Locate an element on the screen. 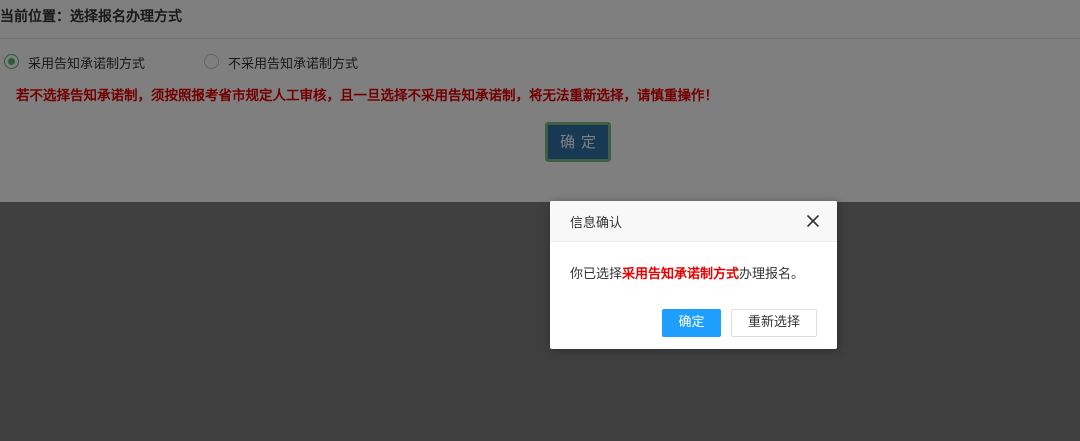 This screenshot has width=1080, height=441. dialog-message: 你已选择采用告知承诺制方式办理报名。 is located at coordinates (687, 272).